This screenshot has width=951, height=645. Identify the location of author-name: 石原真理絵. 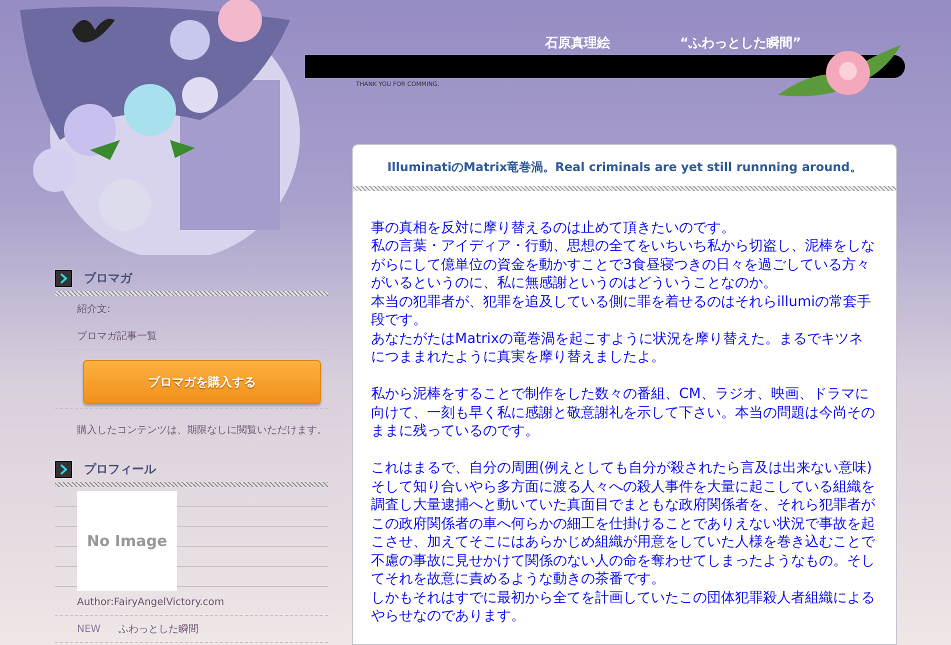
(577, 44).